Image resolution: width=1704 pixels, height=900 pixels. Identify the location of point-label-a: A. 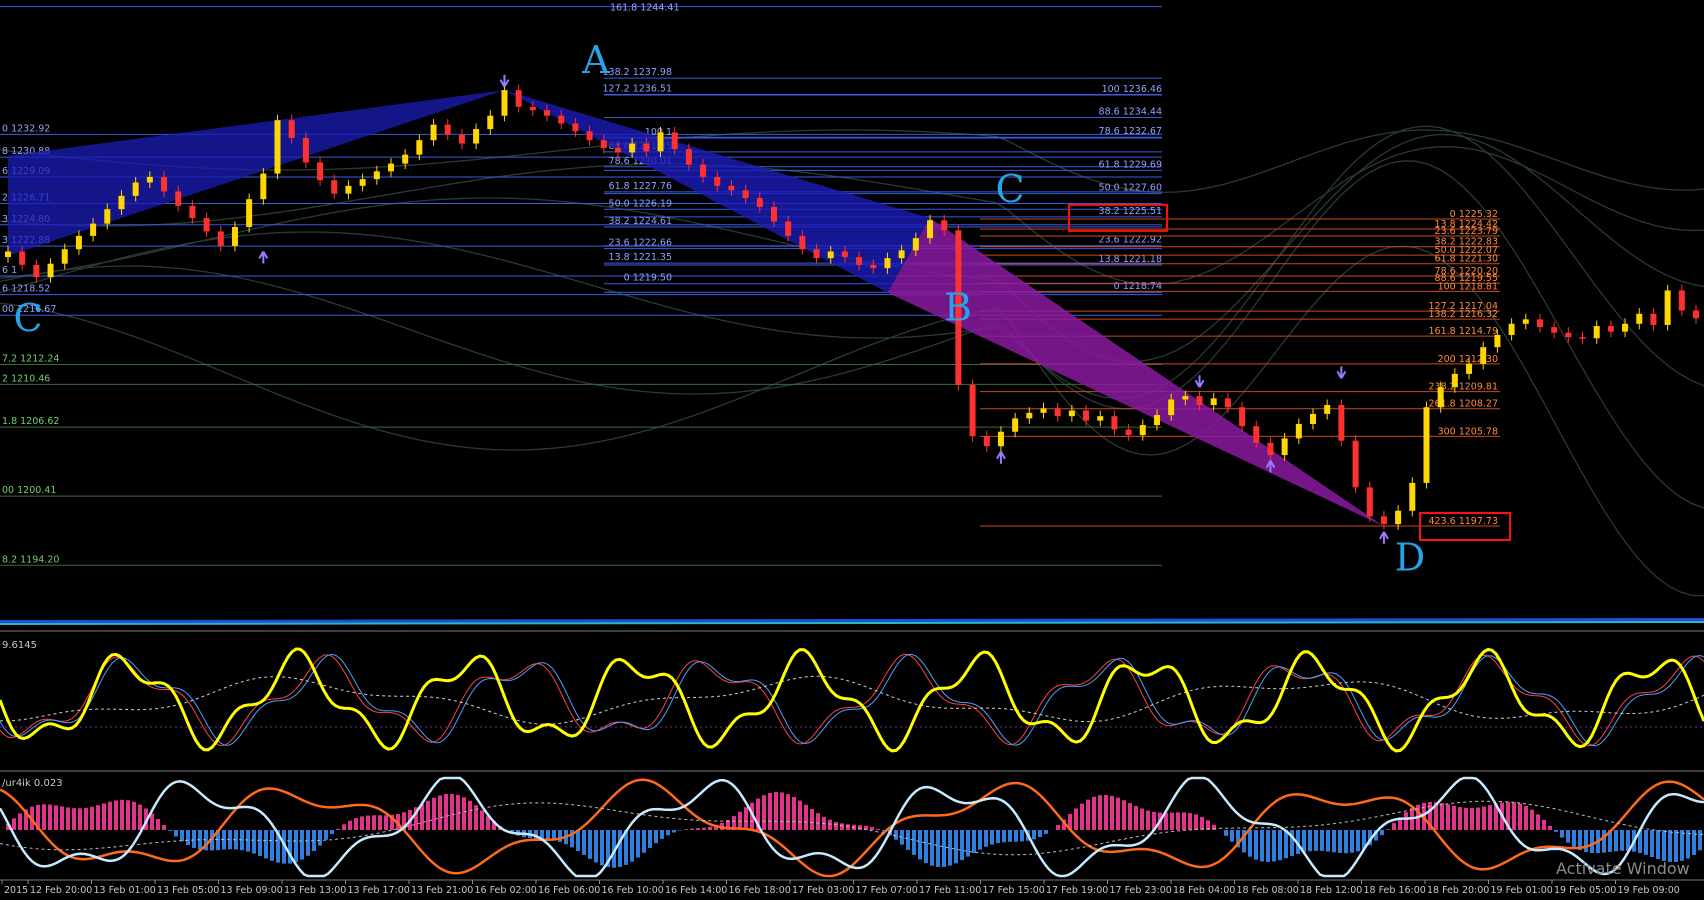
(595, 60).